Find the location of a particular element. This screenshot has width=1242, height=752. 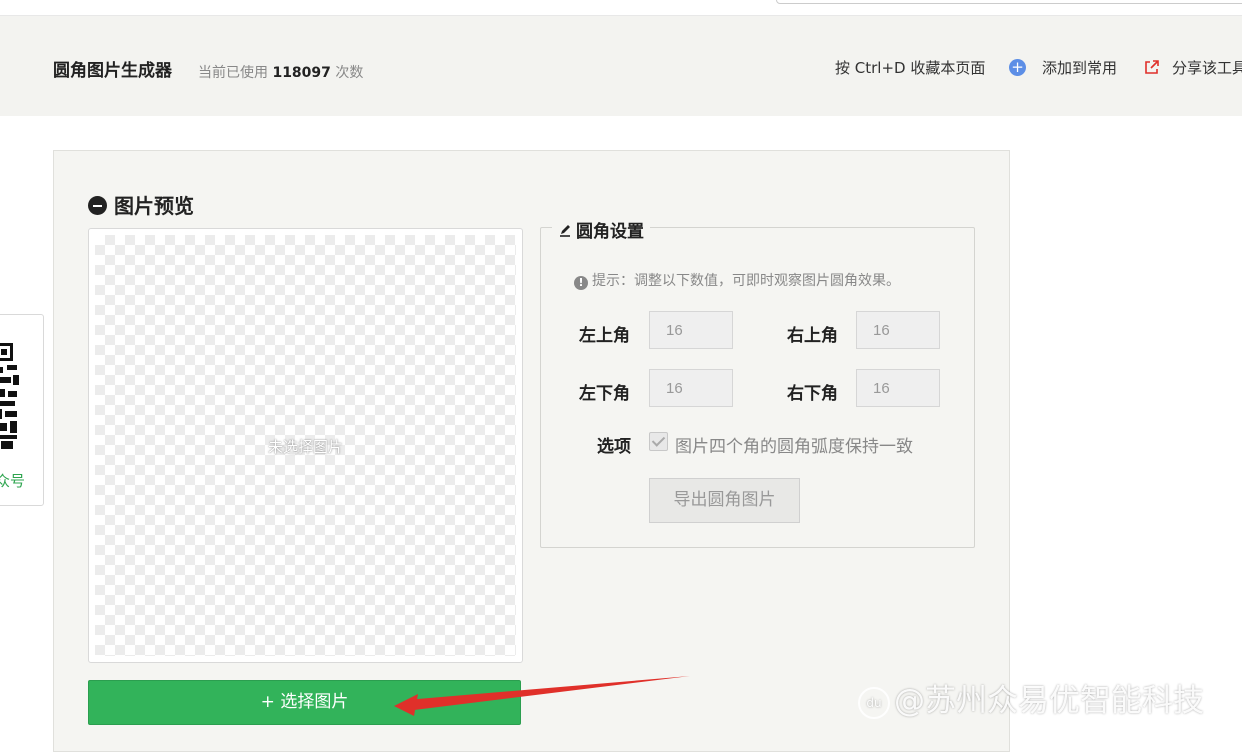

corner-settings-legend: 圆角设置 is located at coordinates (601, 229).